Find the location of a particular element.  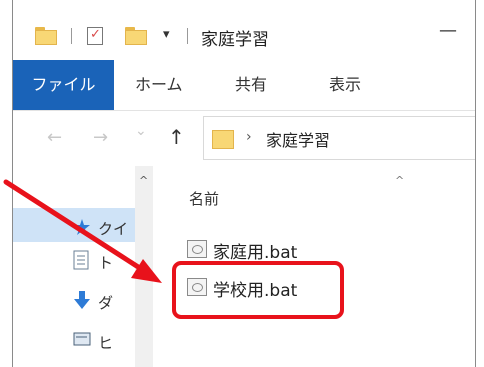

batch-file-icon is located at coordinates (197, 249).